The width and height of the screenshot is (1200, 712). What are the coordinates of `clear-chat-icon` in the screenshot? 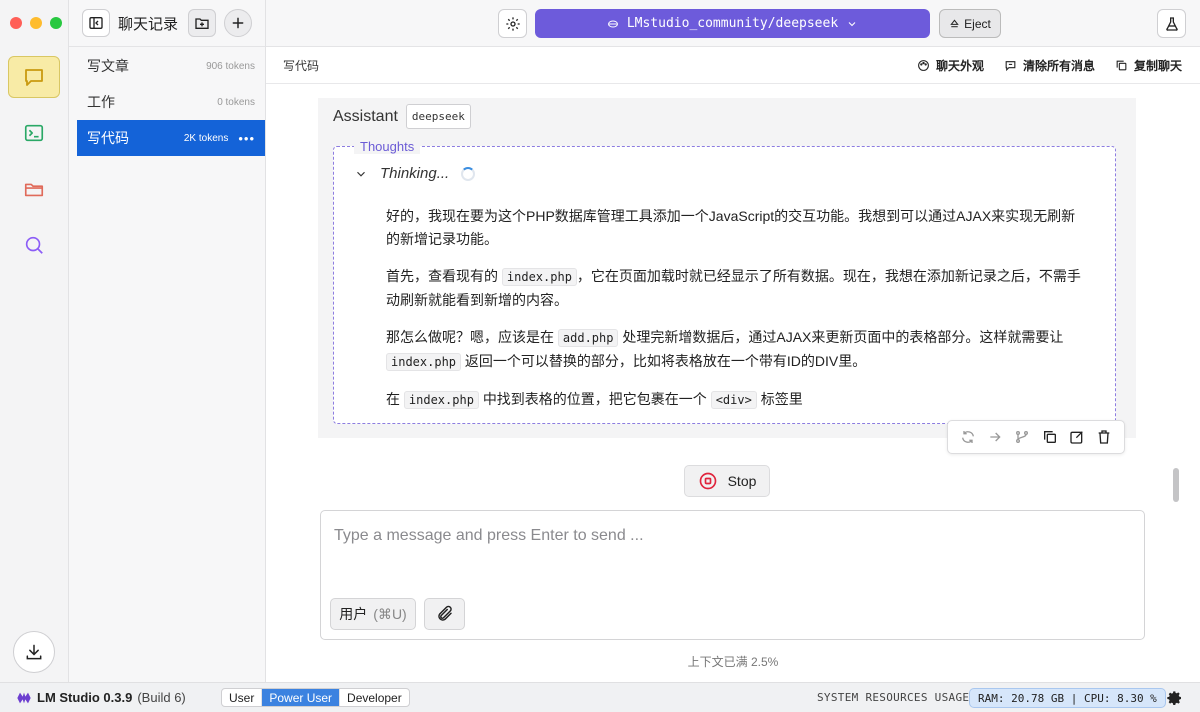 It's located at (1010, 65).